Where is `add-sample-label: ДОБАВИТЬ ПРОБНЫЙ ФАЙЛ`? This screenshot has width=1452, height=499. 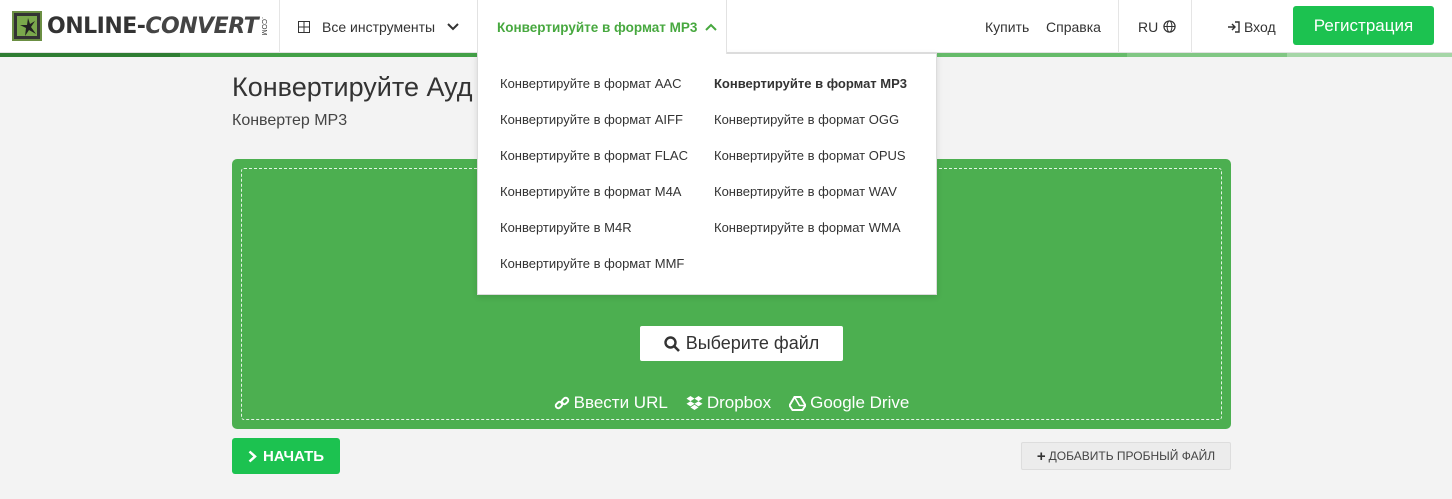
add-sample-label: ДОБАВИТЬ ПРОБНЫЙ ФАЙЛ is located at coordinates (1132, 456).